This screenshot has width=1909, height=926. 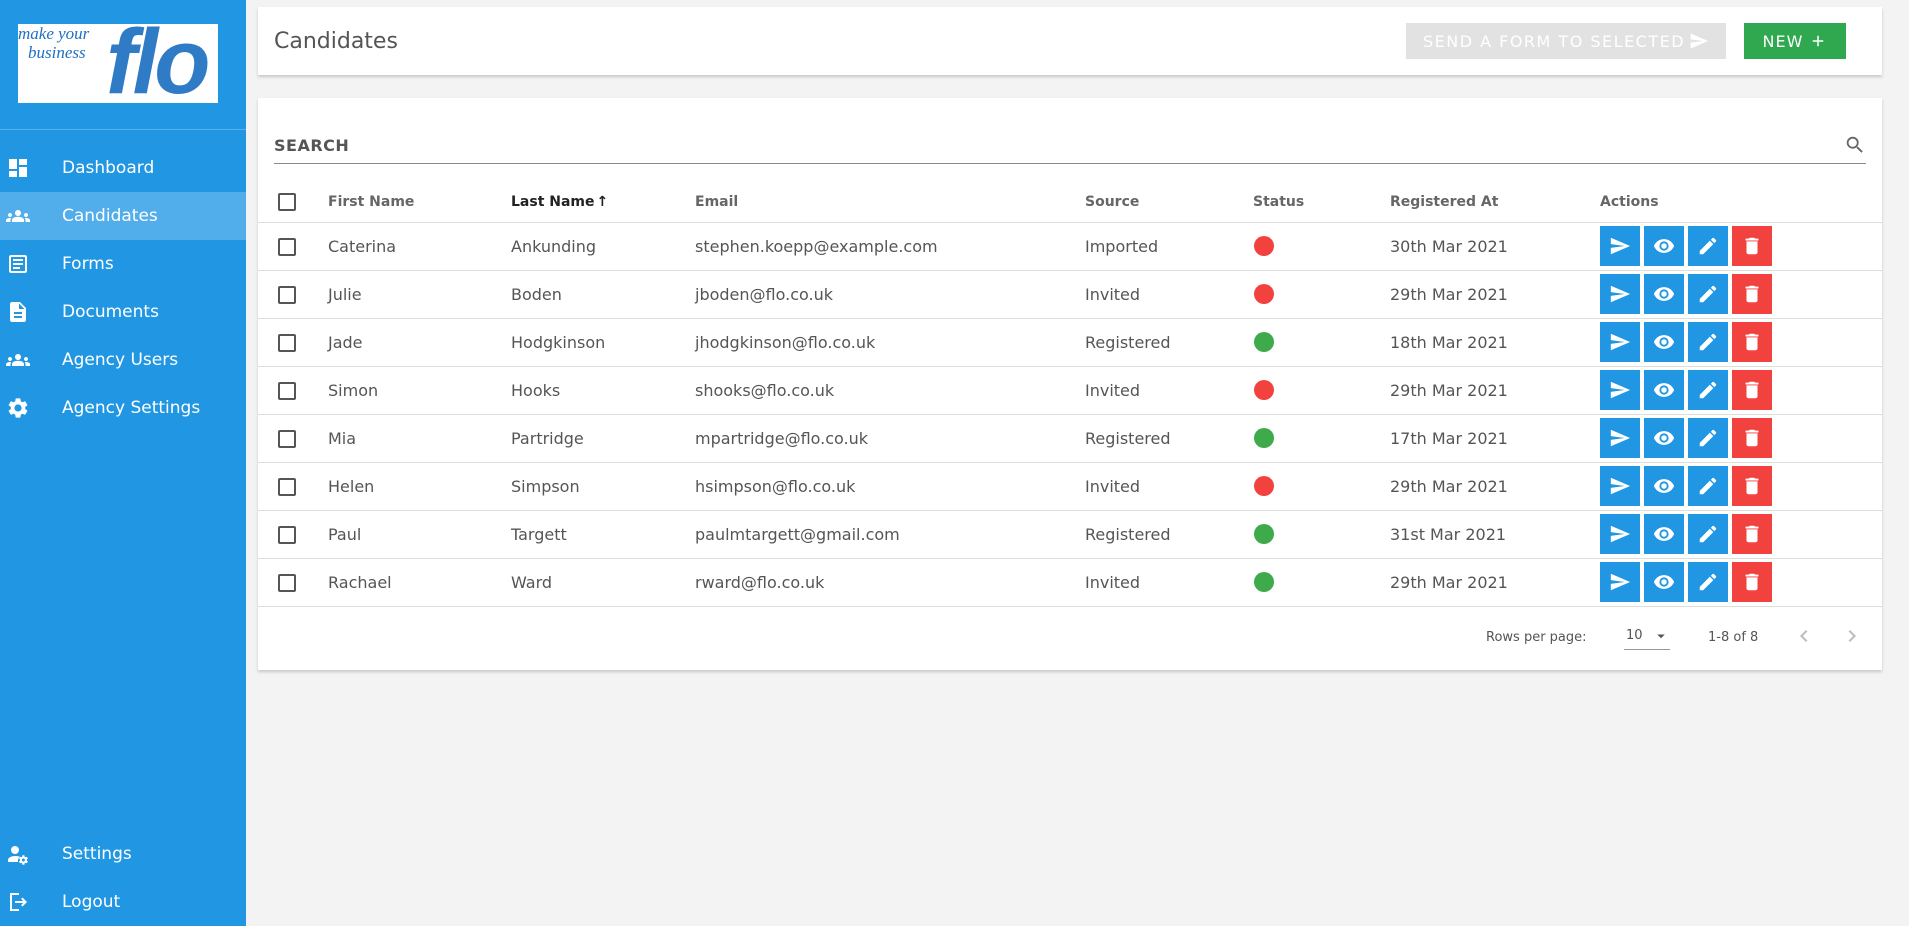 What do you see at coordinates (419, 486) in the screenshot?
I see `first-name-cell: Helen` at bounding box center [419, 486].